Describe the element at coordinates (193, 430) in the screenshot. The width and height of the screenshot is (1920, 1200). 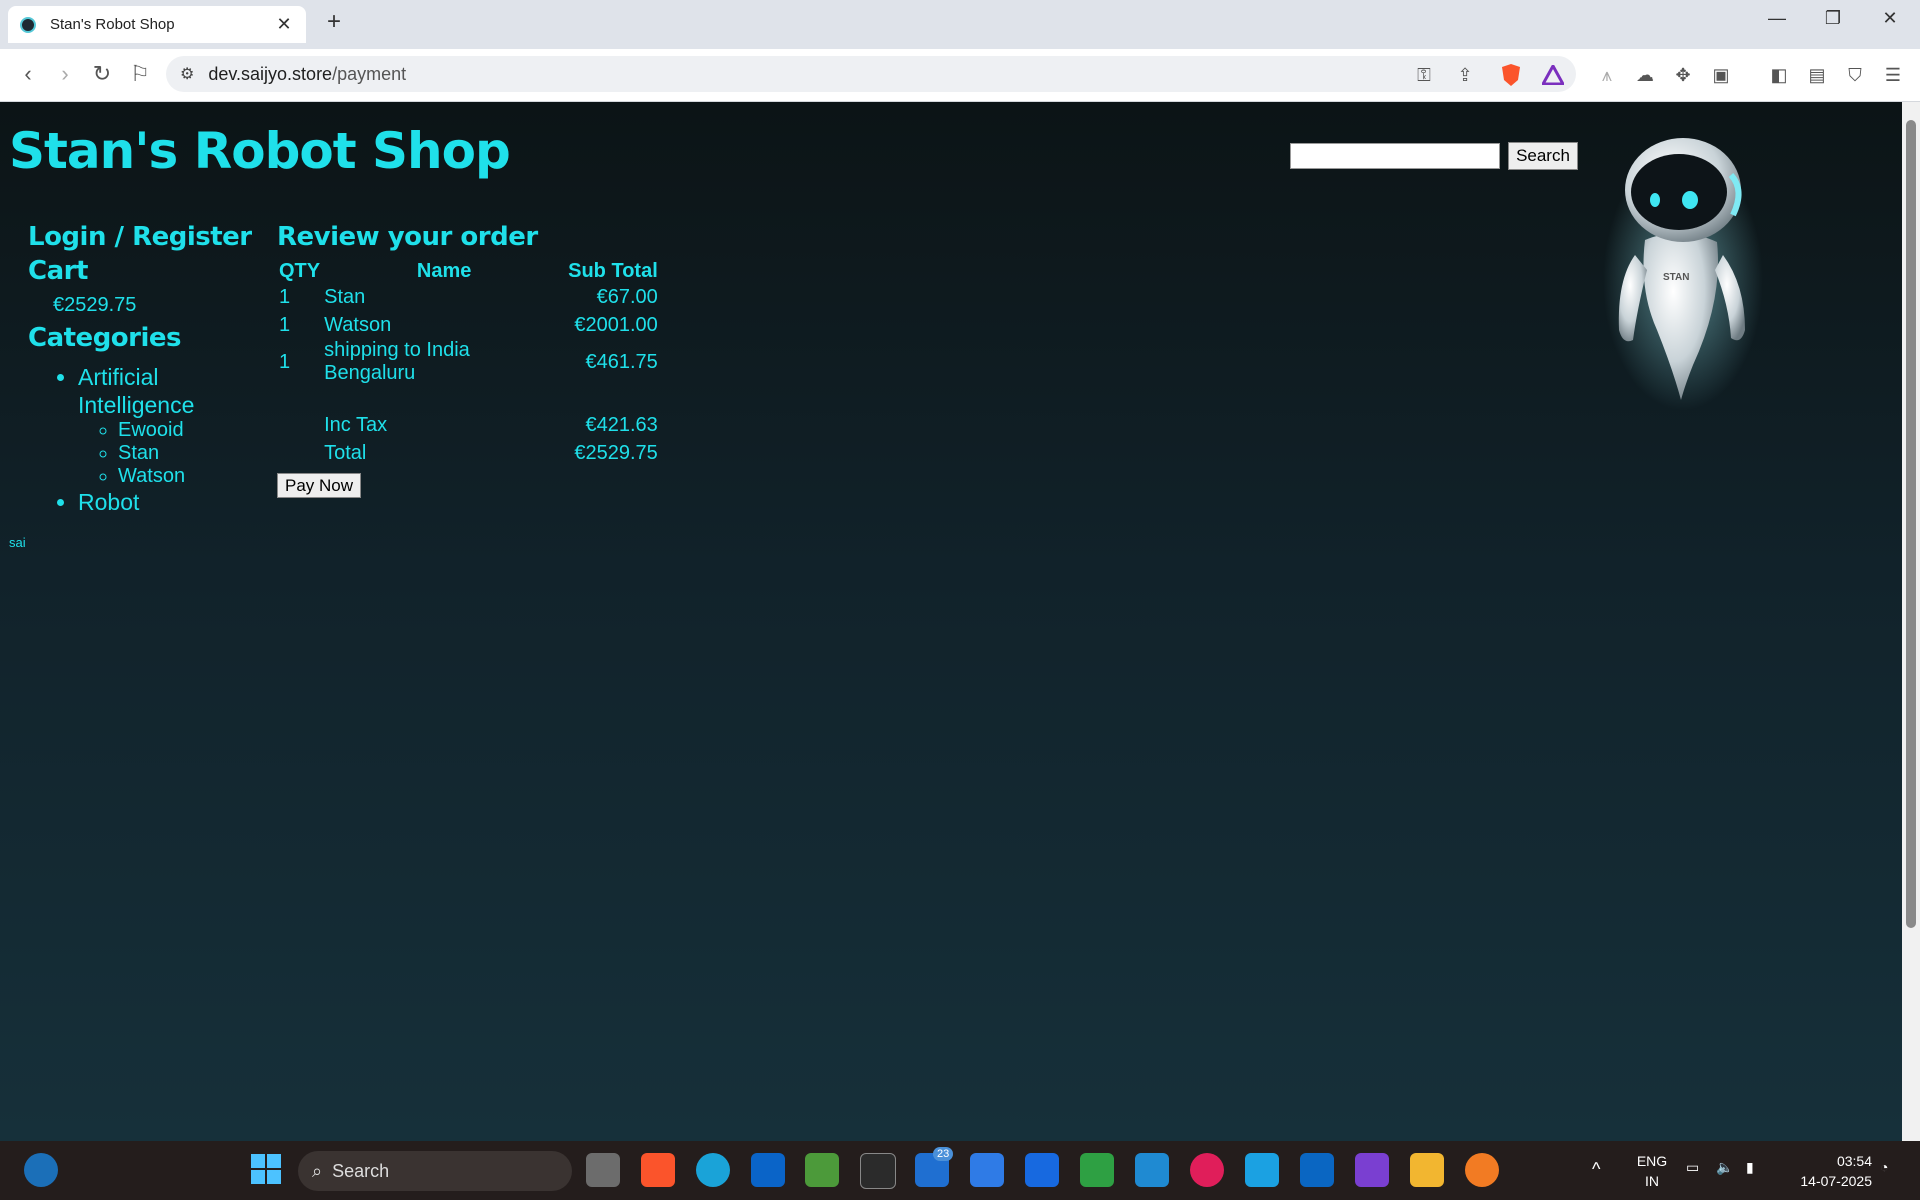
I see `product-link-ewooid: Ewooid` at that location.